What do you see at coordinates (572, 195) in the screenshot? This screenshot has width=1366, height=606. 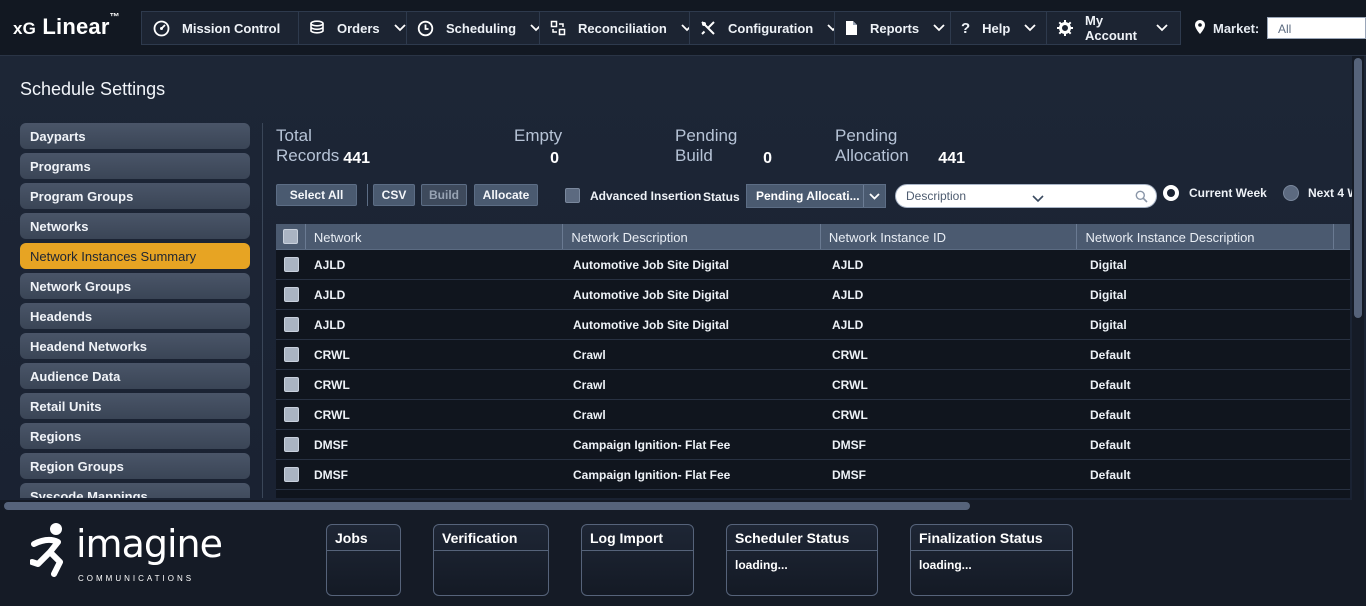 I see `advanced-insertion-checkbox` at bounding box center [572, 195].